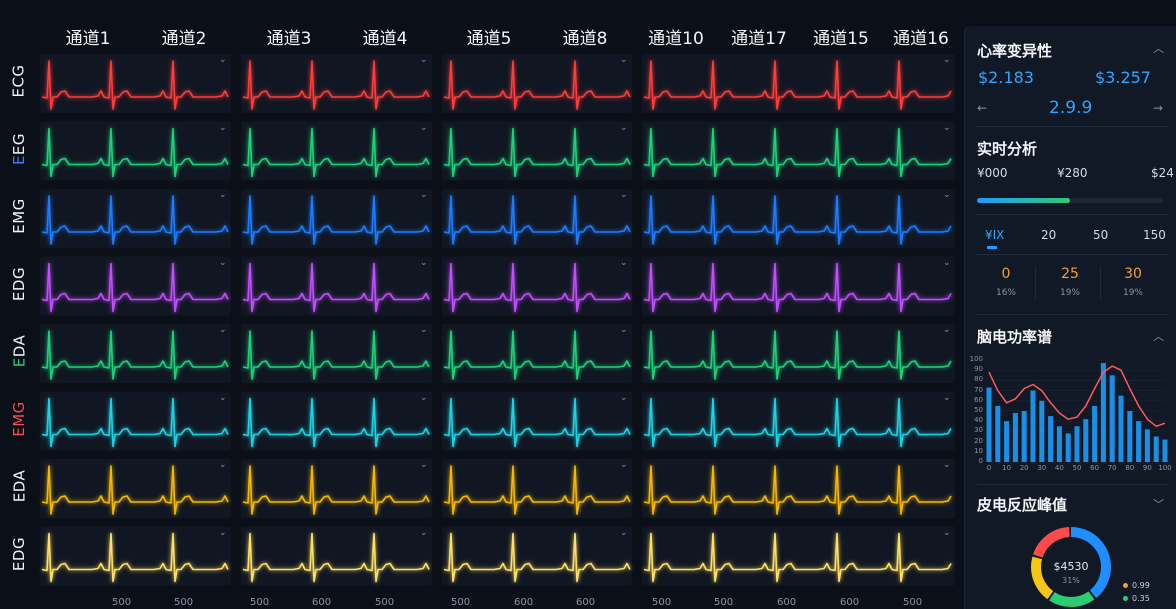 The height and width of the screenshot is (609, 1176). I want to click on x-axis-tick: 10, so click(1007, 468).